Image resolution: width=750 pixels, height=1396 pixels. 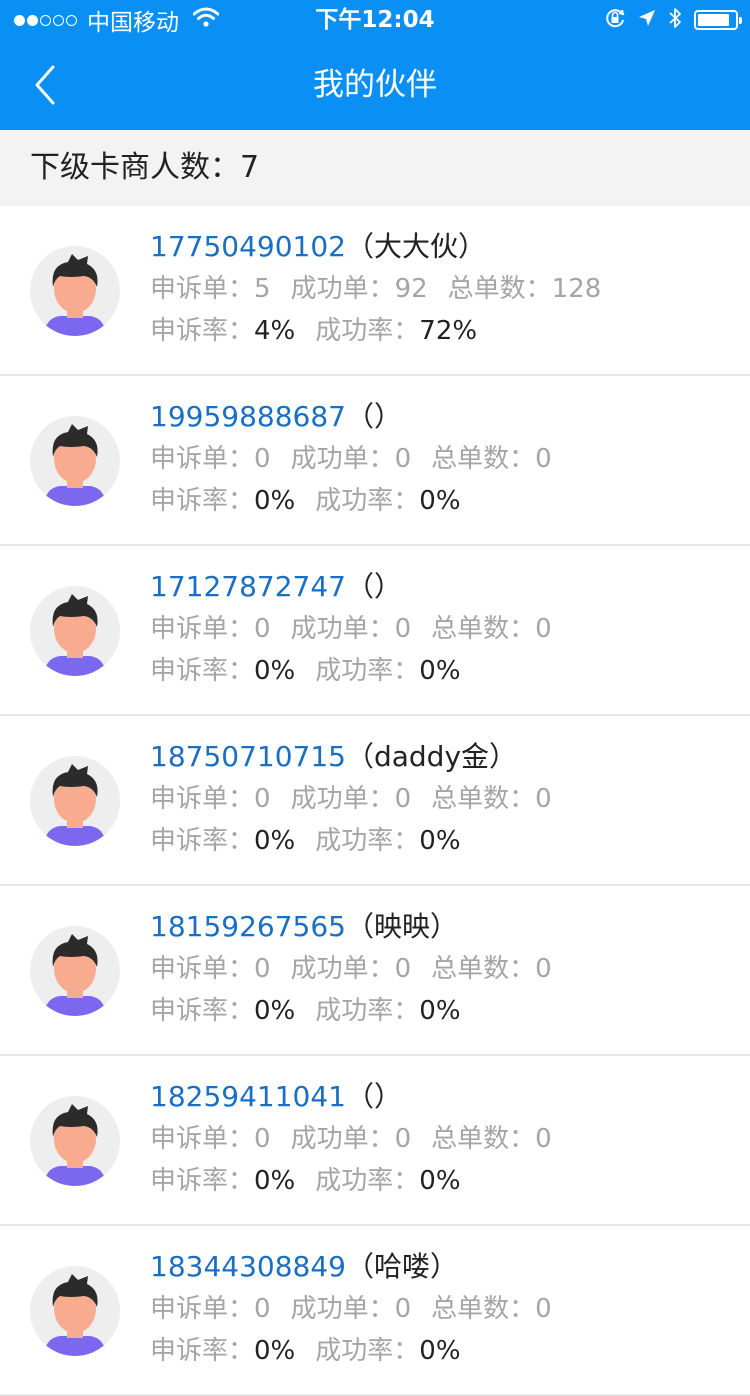 What do you see at coordinates (713, 20) in the screenshot?
I see `battery-level` at bounding box center [713, 20].